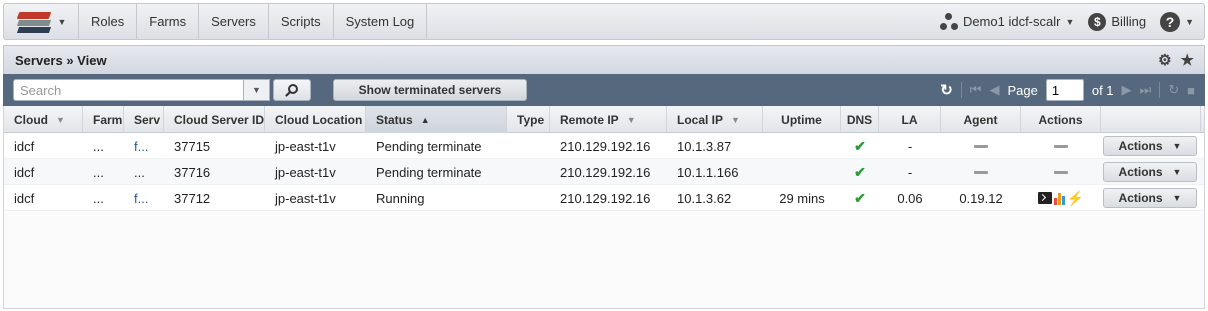 This screenshot has height=311, width=1208. Describe the element at coordinates (61, 60) in the screenshot. I see `page-title: Servers » View` at that location.